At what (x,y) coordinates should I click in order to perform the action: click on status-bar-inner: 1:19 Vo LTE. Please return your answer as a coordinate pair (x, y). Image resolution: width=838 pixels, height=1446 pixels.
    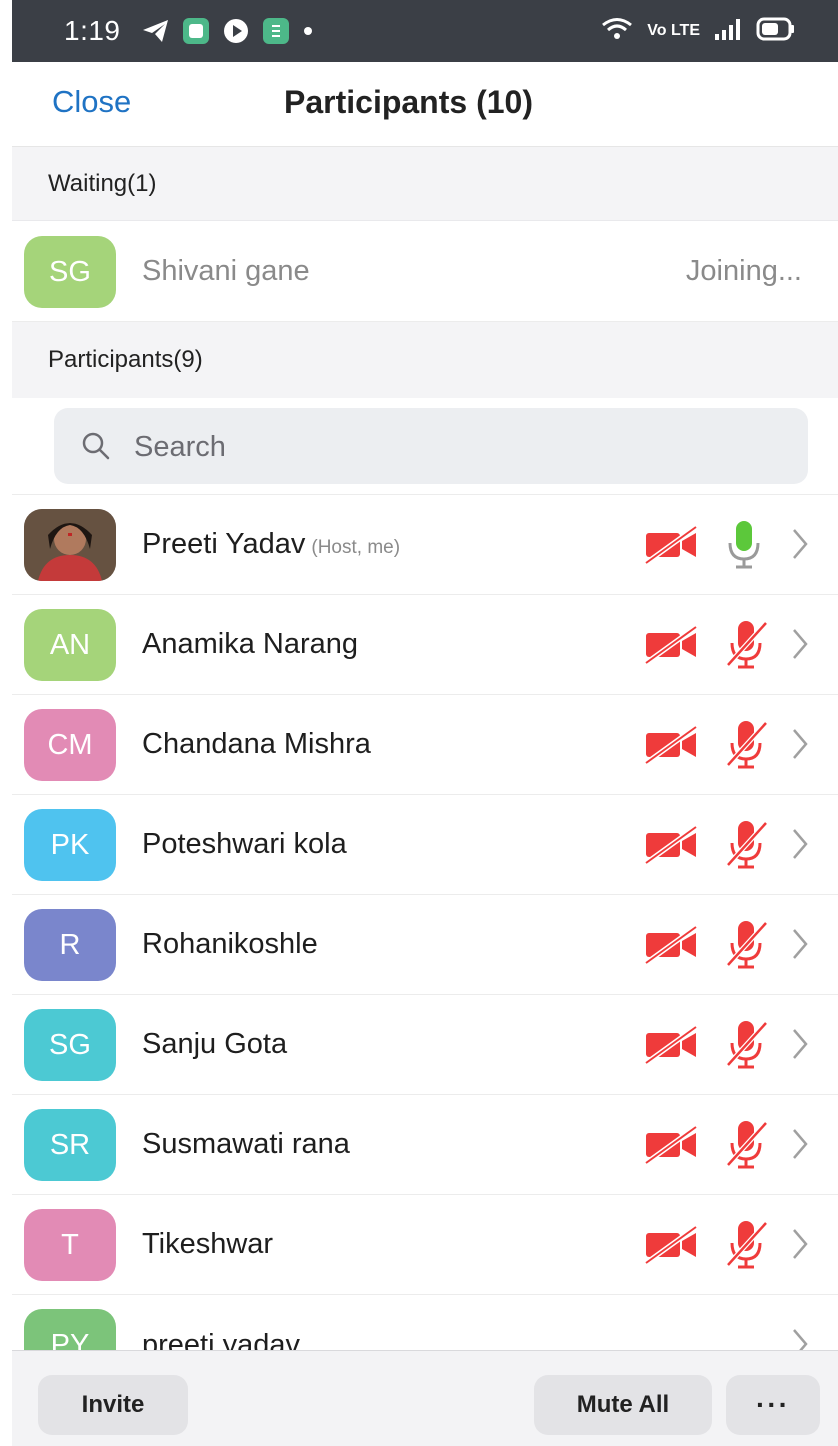
    Looking at the image, I should click on (425, 31).